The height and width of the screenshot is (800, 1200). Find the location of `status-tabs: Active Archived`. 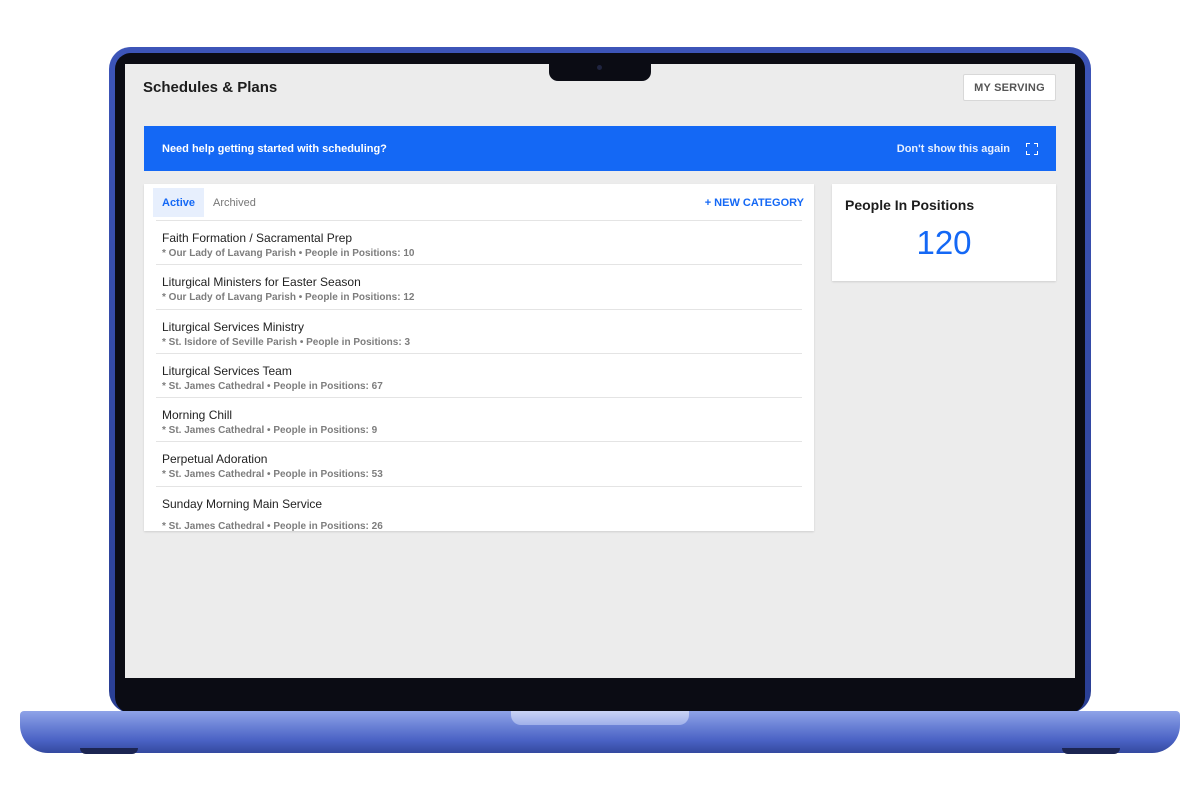

status-tabs: Active Archived is located at coordinates (209, 202).